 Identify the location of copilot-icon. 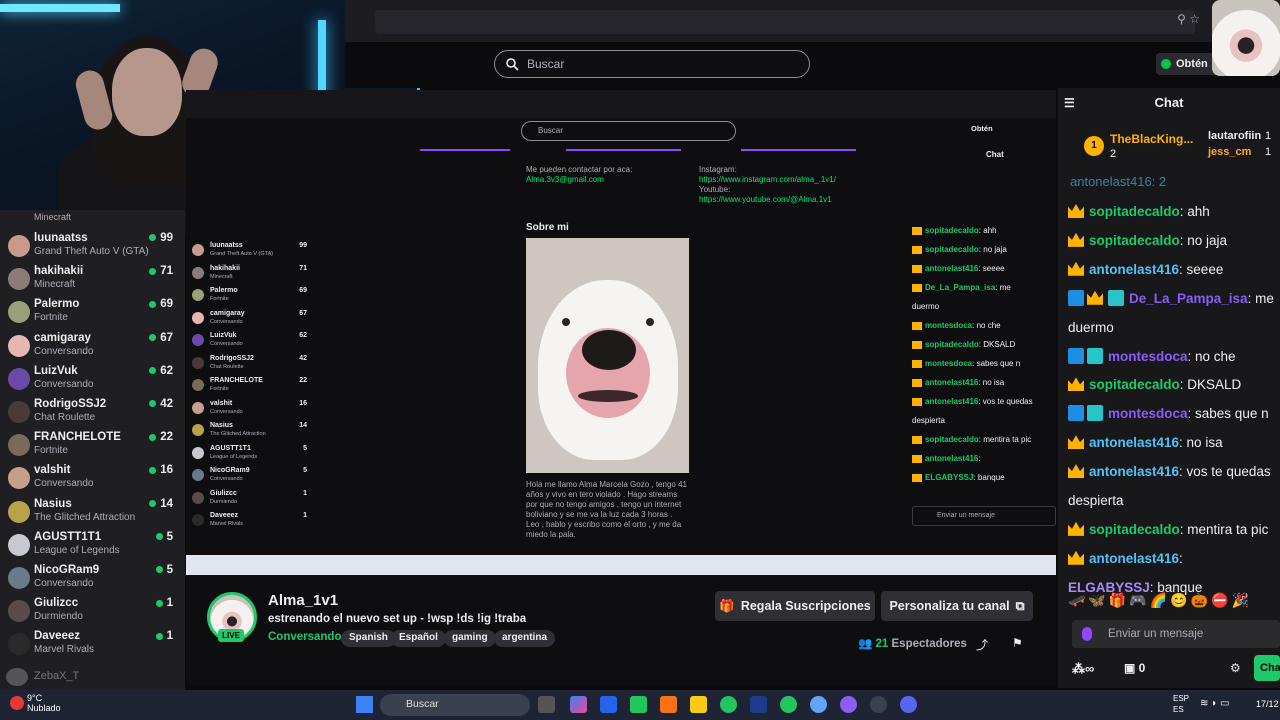
(578, 704).